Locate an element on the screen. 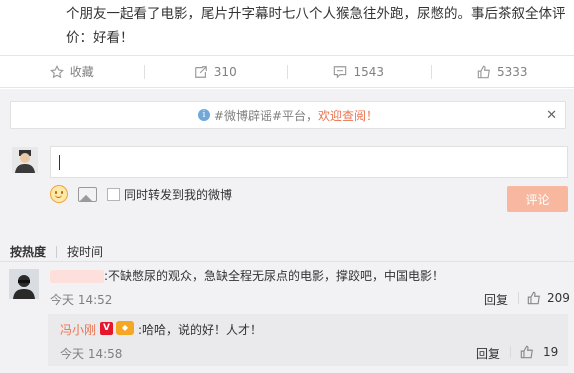 This screenshot has width=574, height=373. comment-input is located at coordinates (309, 162).